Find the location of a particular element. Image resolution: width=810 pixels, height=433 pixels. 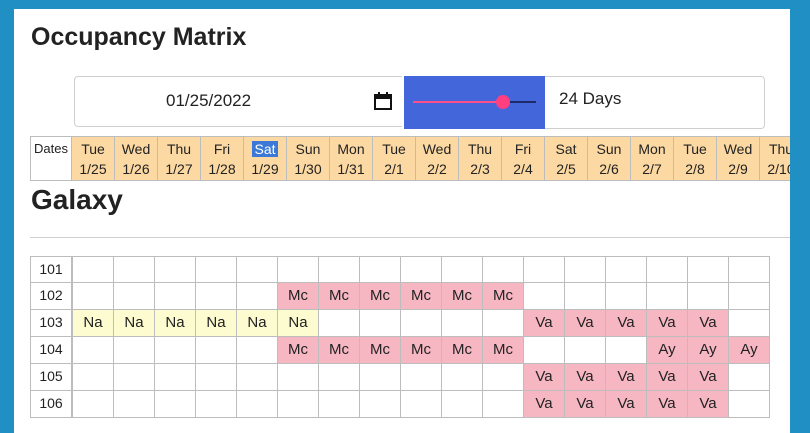

date-header-cell: Thu 2/10 is located at coordinates (775, 158).